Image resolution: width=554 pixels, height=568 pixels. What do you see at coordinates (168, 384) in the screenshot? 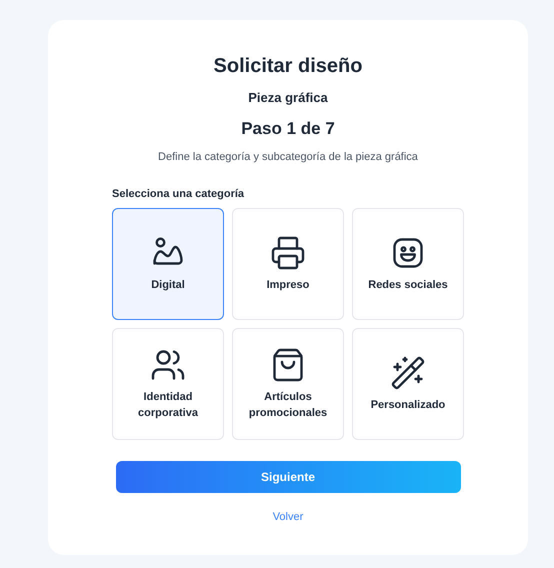
I see `category-tile: Identidad corporativa` at bounding box center [168, 384].